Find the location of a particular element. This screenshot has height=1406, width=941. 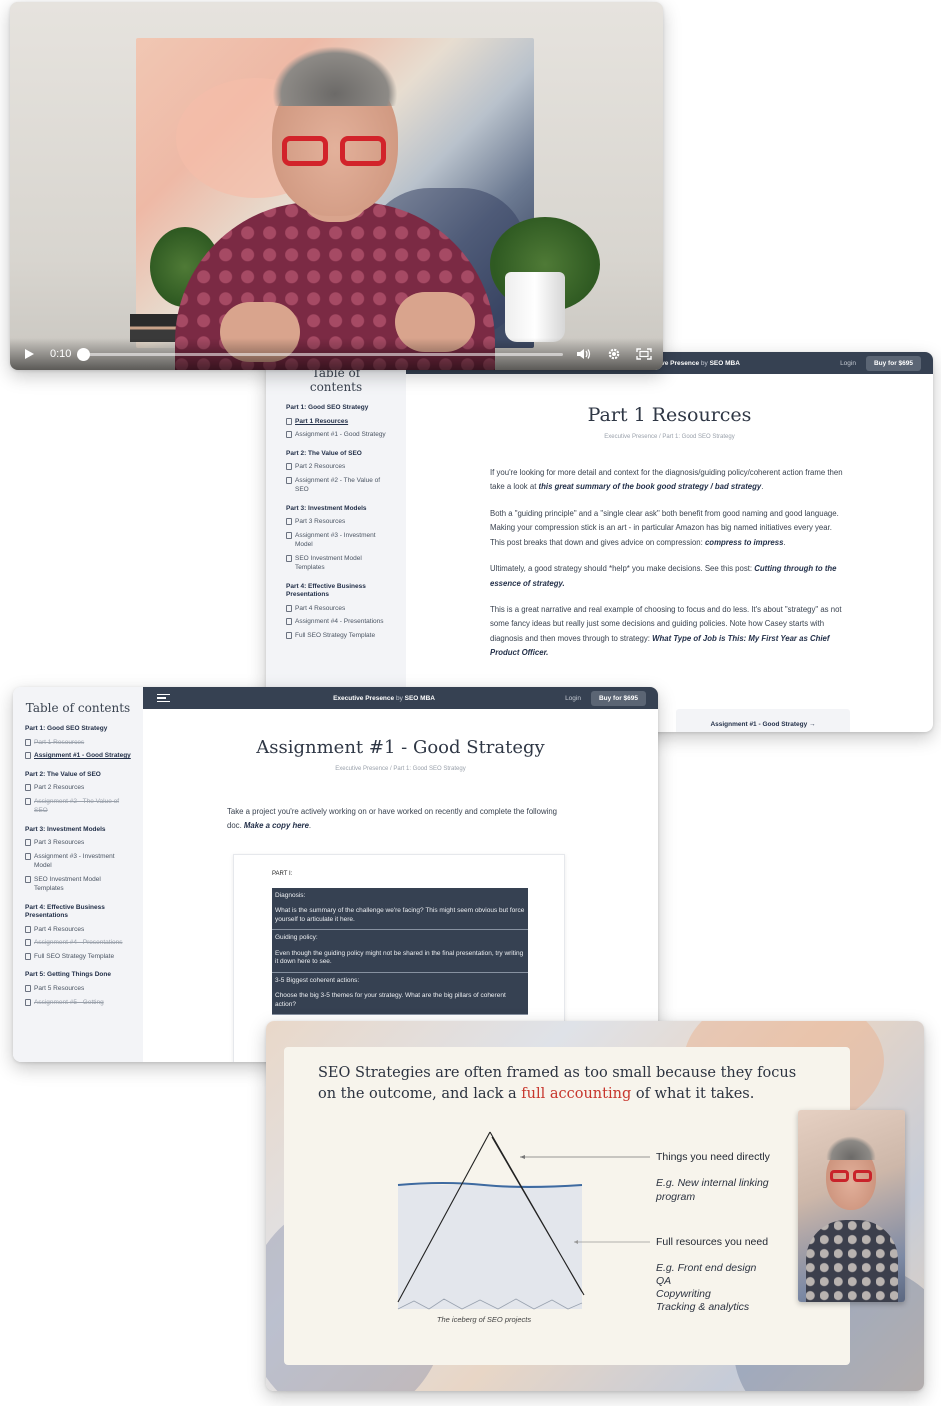

toc-item-label: Assignment #4 - Presentations is located at coordinates (78, 943).